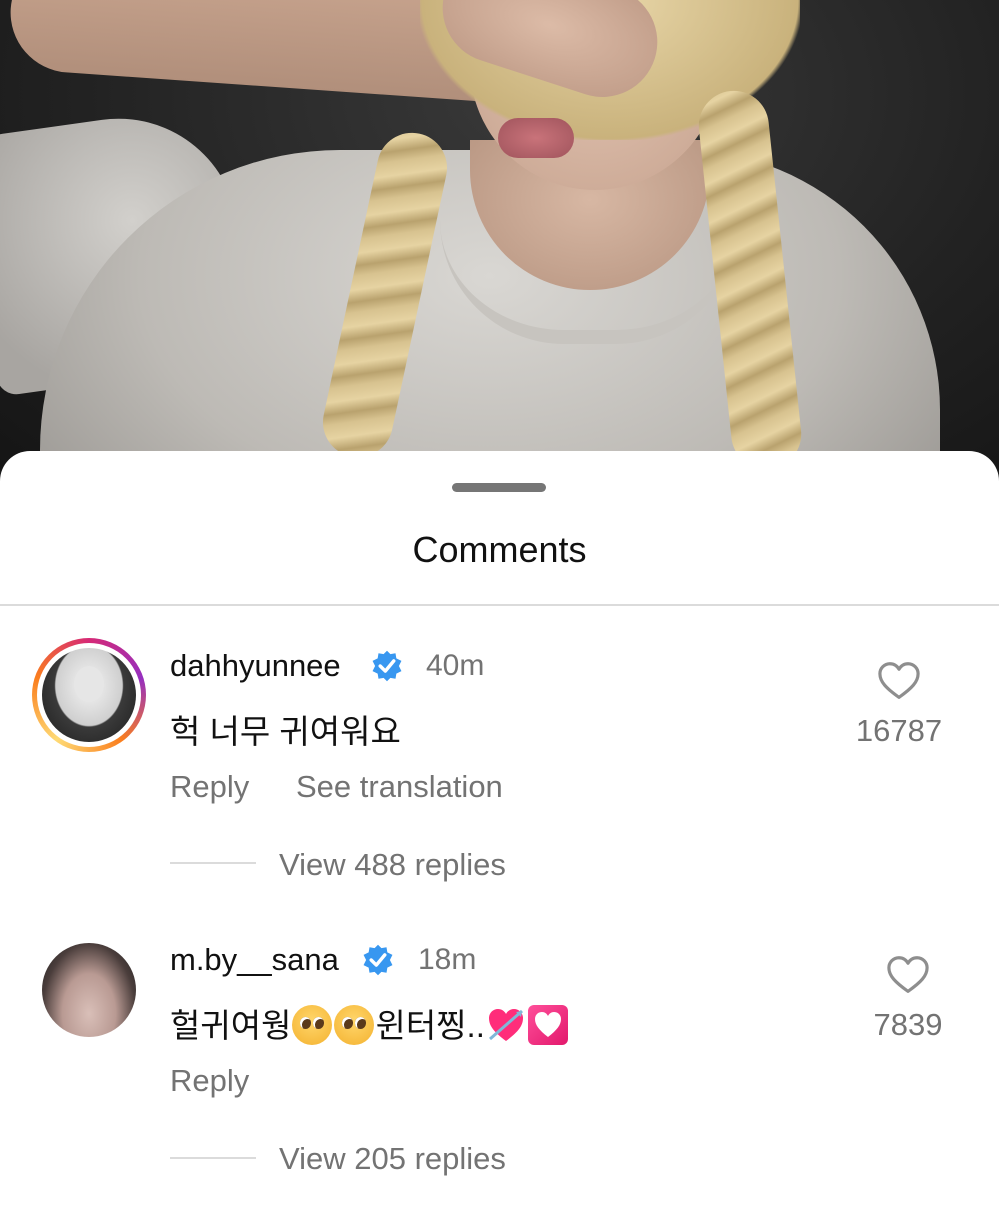 The image size is (999, 1211). I want to click on view-replies-button: View 488 replies, so click(392, 865).